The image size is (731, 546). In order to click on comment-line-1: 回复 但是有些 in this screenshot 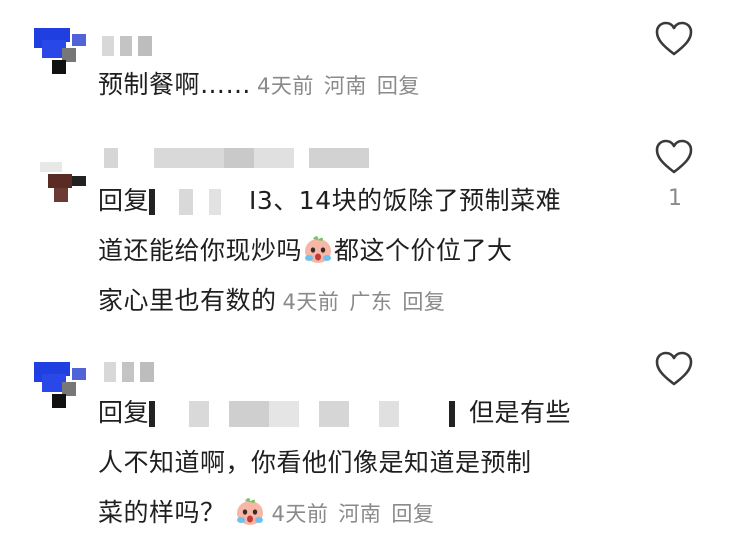, I will do `click(368, 413)`.